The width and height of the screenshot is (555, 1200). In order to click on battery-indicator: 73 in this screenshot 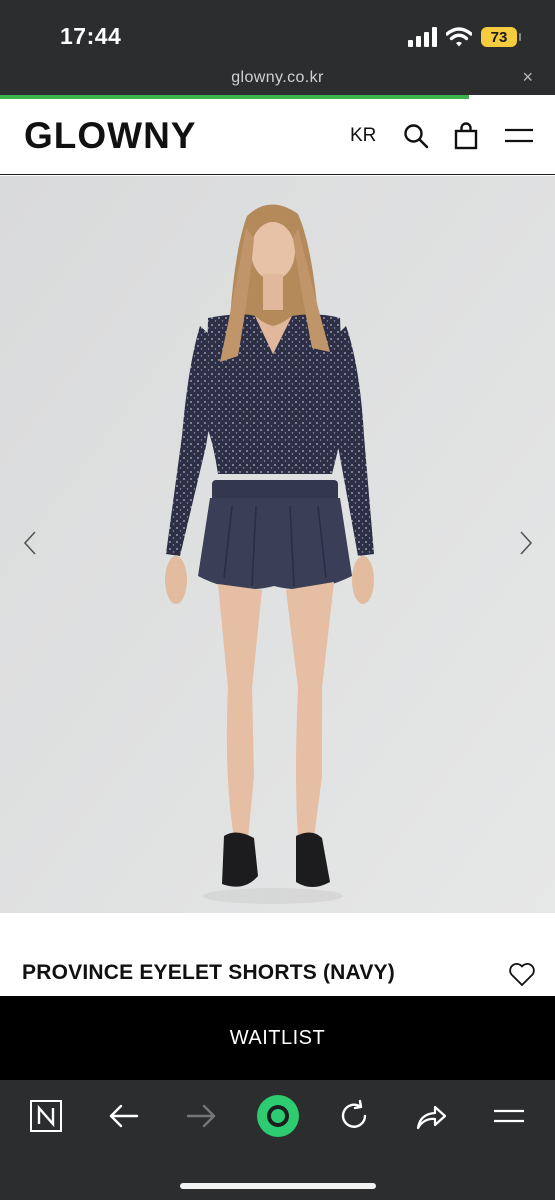, I will do `click(501, 37)`.